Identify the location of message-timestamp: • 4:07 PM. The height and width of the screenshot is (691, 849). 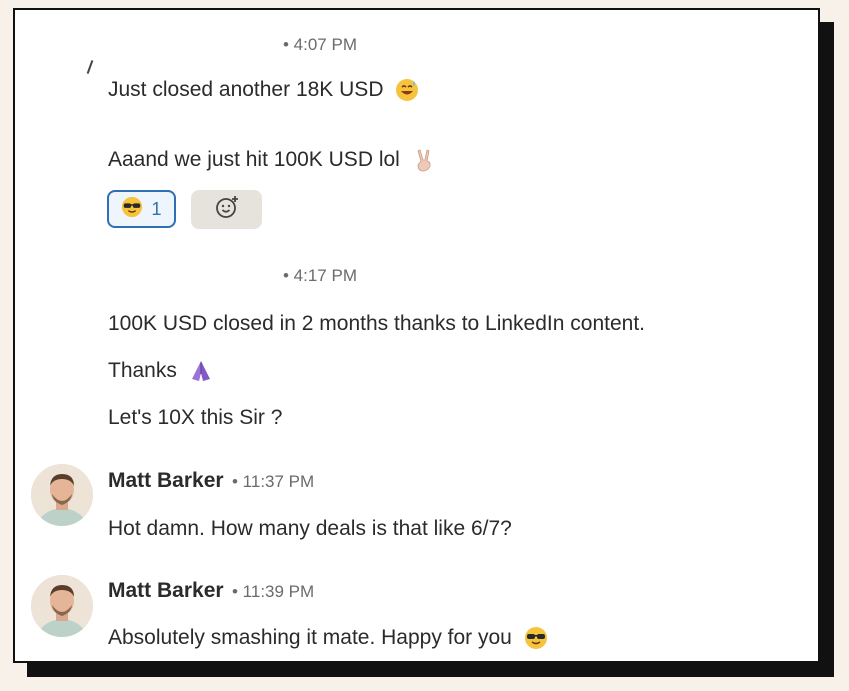
(320, 44).